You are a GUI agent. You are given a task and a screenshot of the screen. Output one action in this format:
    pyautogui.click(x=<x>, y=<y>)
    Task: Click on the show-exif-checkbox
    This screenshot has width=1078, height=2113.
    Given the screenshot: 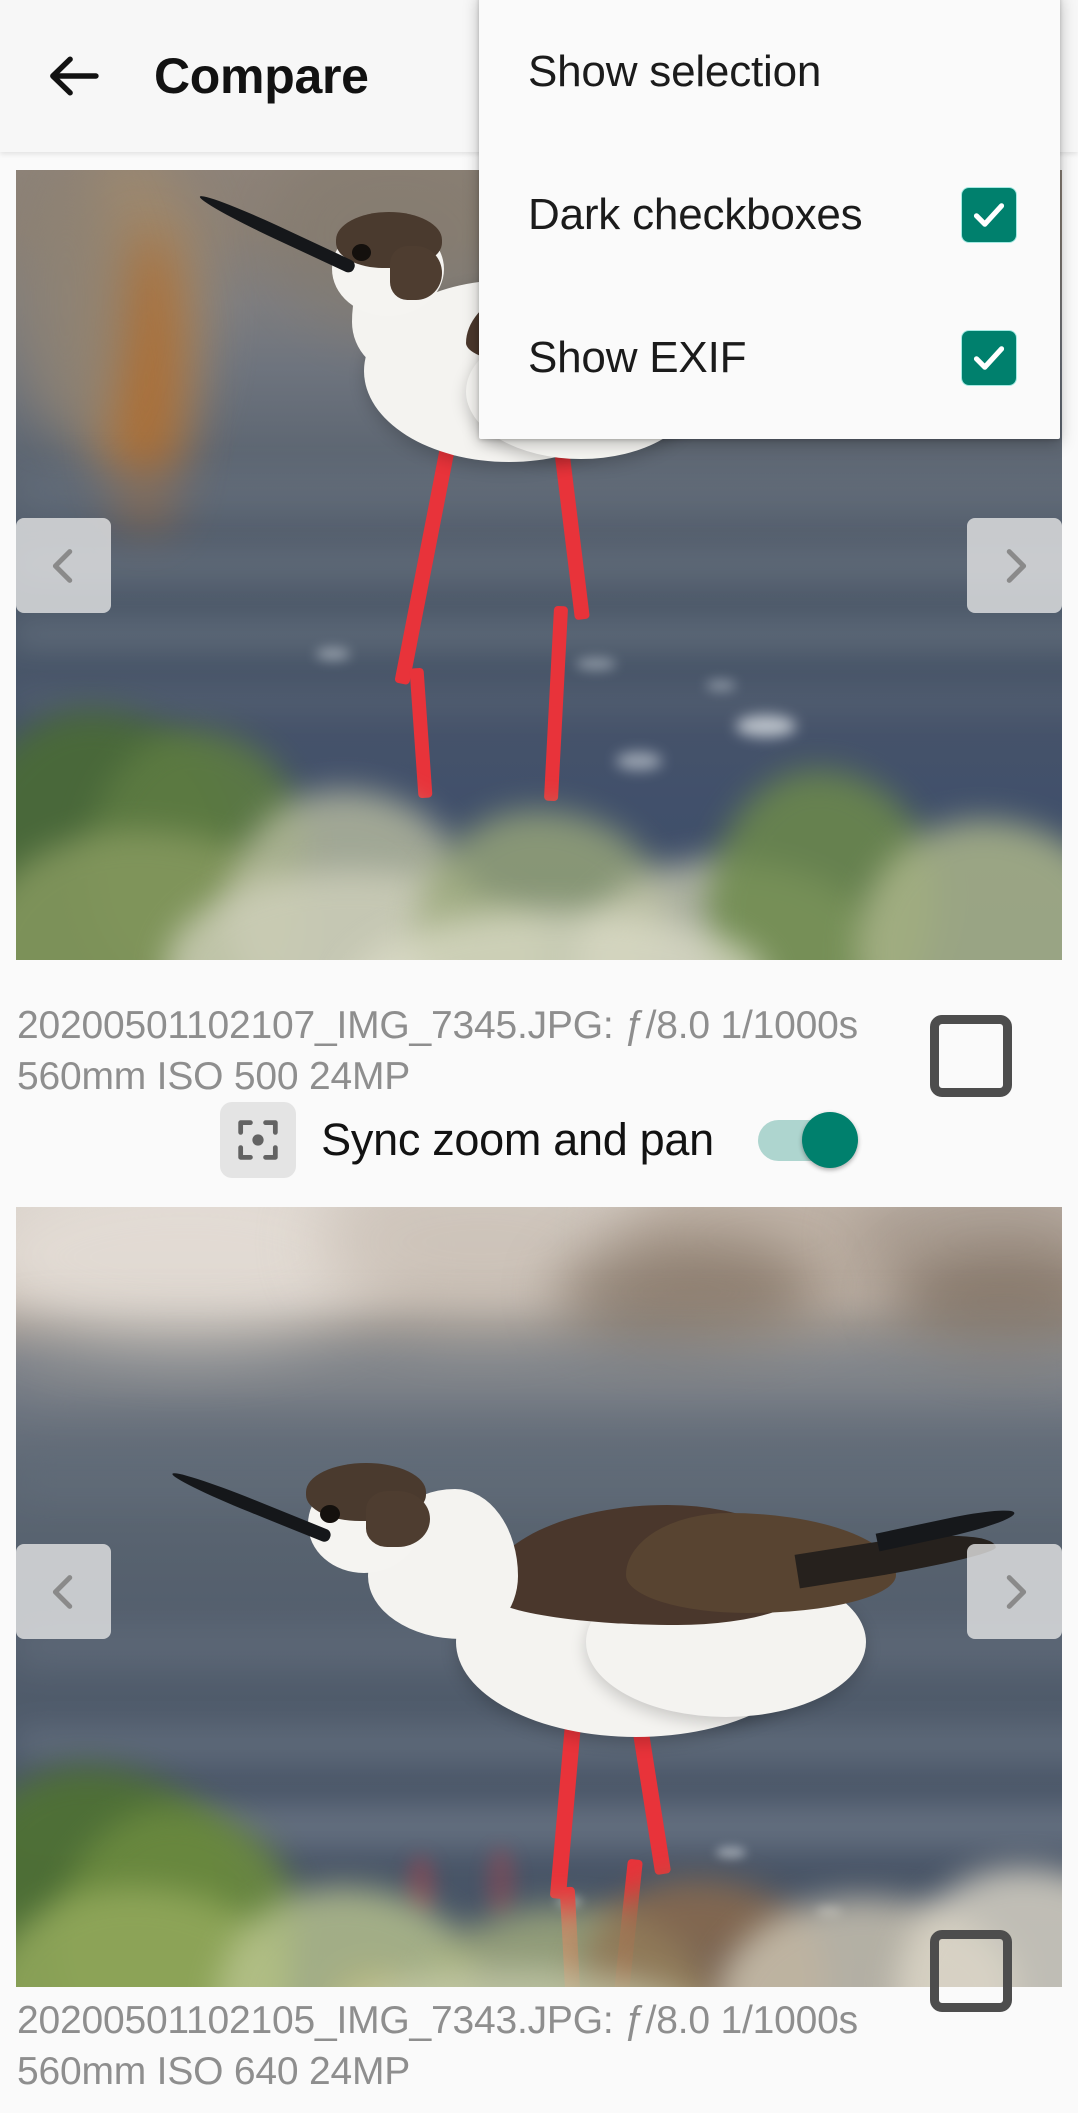 What is the action you would take?
    pyautogui.click(x=989, y=357)
    